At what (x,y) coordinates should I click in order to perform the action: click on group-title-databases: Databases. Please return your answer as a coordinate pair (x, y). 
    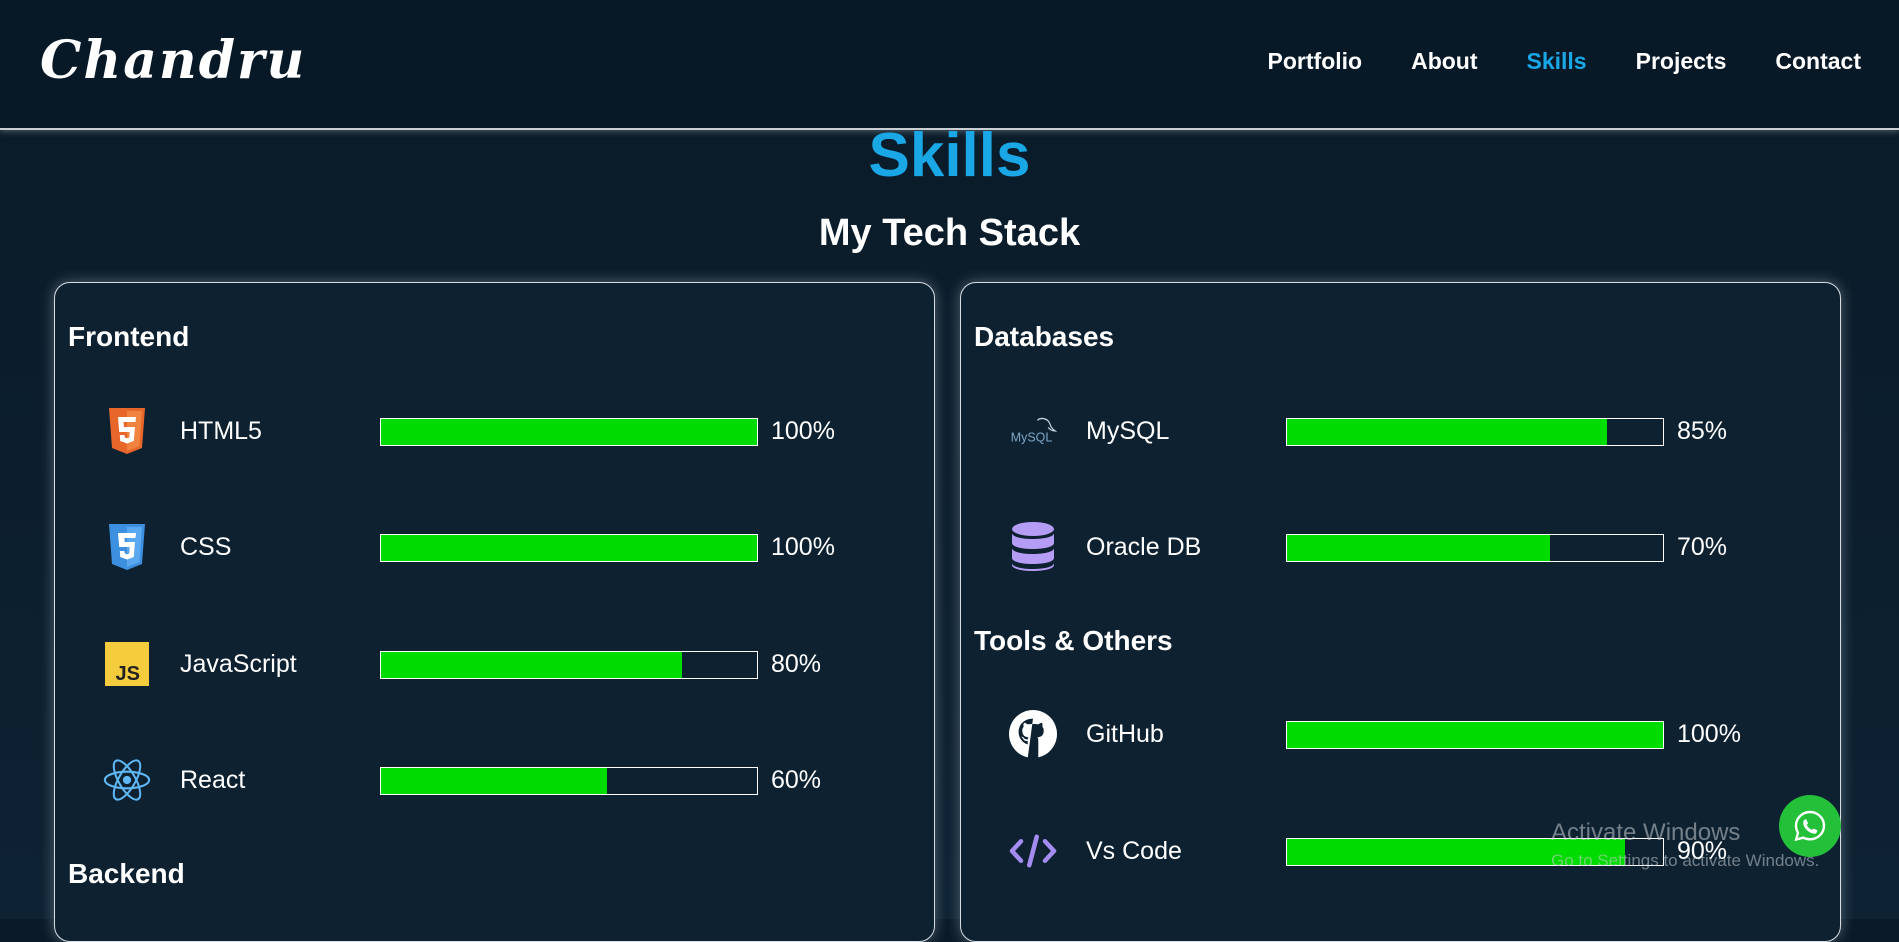
    Looking at the image, I should click on (1044, 336).